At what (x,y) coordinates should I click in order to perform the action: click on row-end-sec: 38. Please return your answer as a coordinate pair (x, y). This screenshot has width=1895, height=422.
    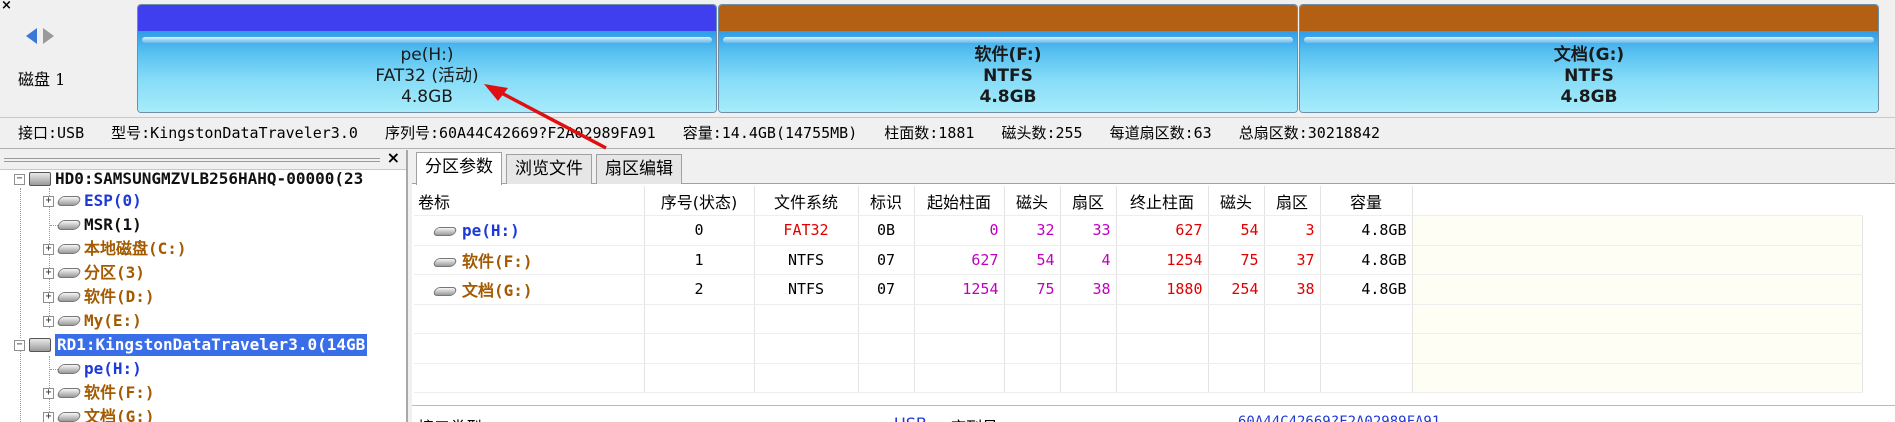
    Looking at the image, I should click on (1292, 289).